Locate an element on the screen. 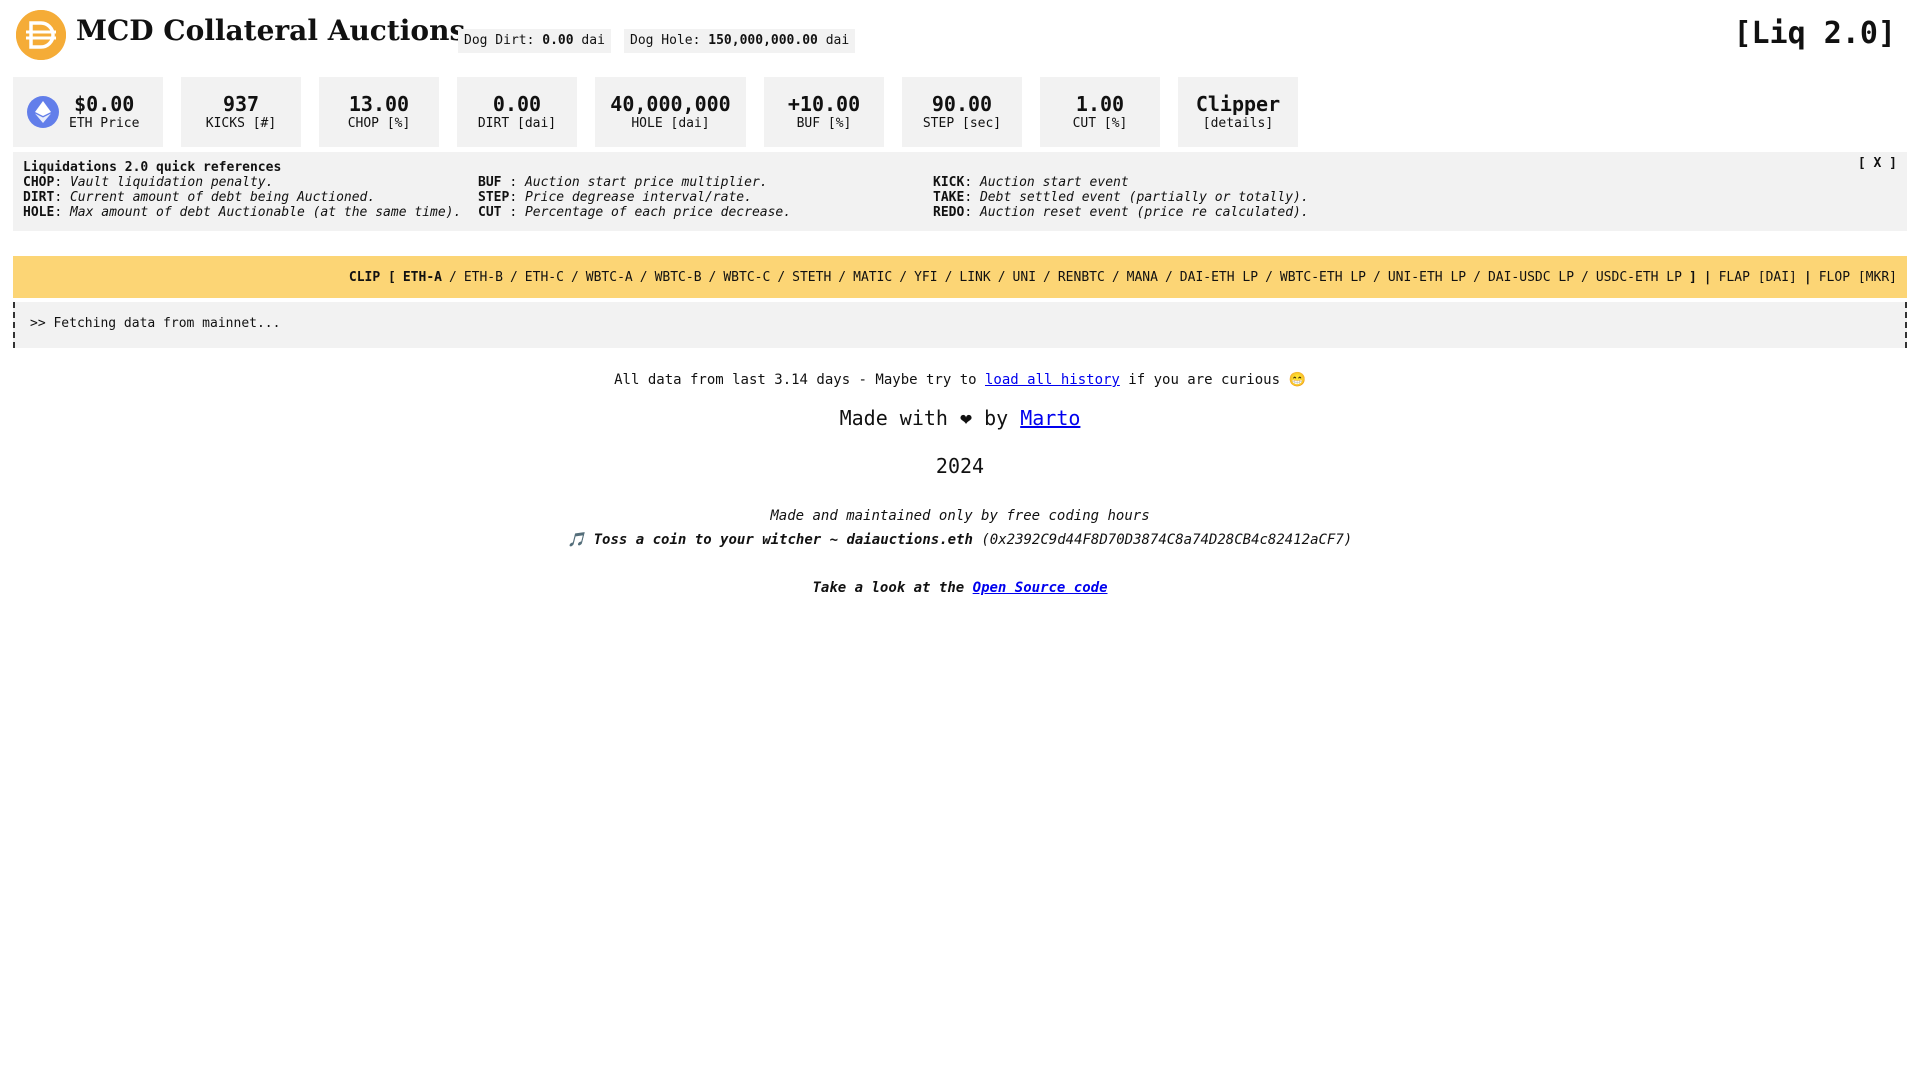  reference-item: CHOP: Vault liquidation penalty. is located at coordinates (148, 182).